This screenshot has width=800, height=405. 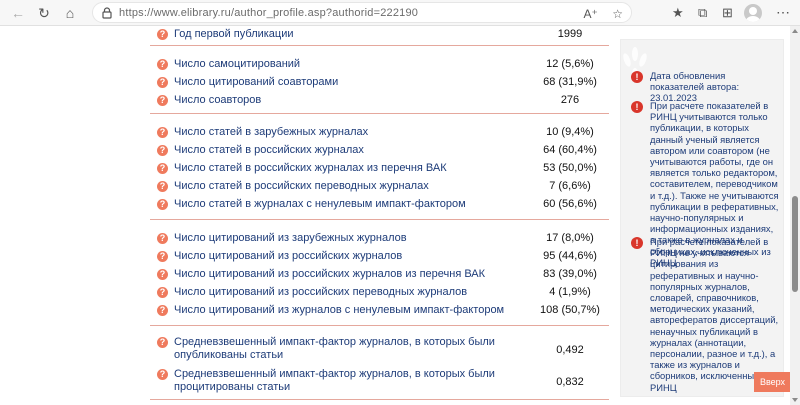 What do you see at coordinates (772, 382) in the screenshot?
I see `scroll-to-top-button: Вверх` at bounding box center [772, 382].